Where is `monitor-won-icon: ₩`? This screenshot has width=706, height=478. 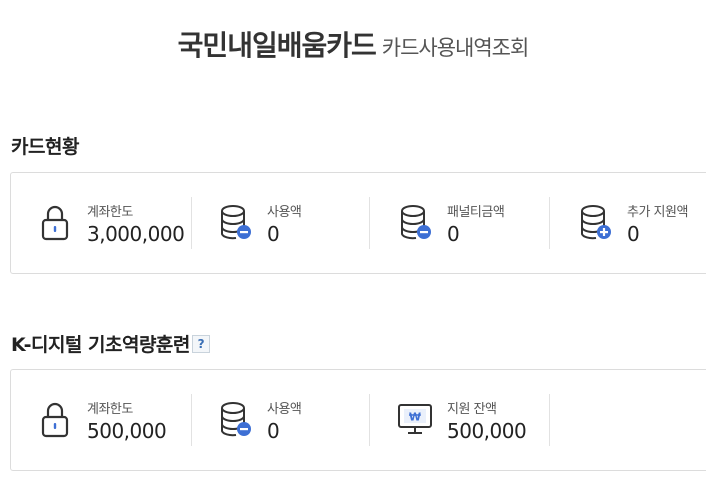 monitor-won-icon: ₩ is located at coordinates (415, 419).